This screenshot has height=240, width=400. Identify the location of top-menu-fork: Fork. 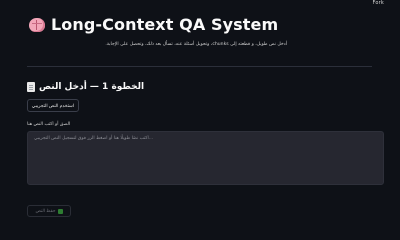
(378, 3).